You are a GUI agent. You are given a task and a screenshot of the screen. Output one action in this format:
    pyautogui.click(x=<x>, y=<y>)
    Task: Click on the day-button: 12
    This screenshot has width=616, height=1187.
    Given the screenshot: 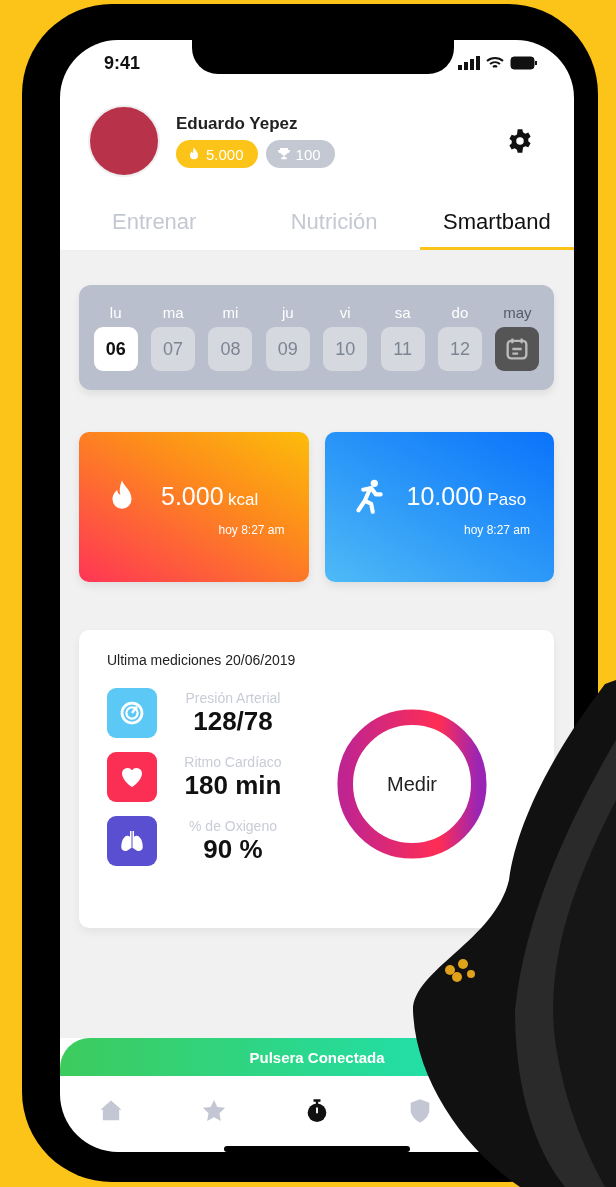 What is the action you would take?
    pyautogui.click(x=459, y=349)
    